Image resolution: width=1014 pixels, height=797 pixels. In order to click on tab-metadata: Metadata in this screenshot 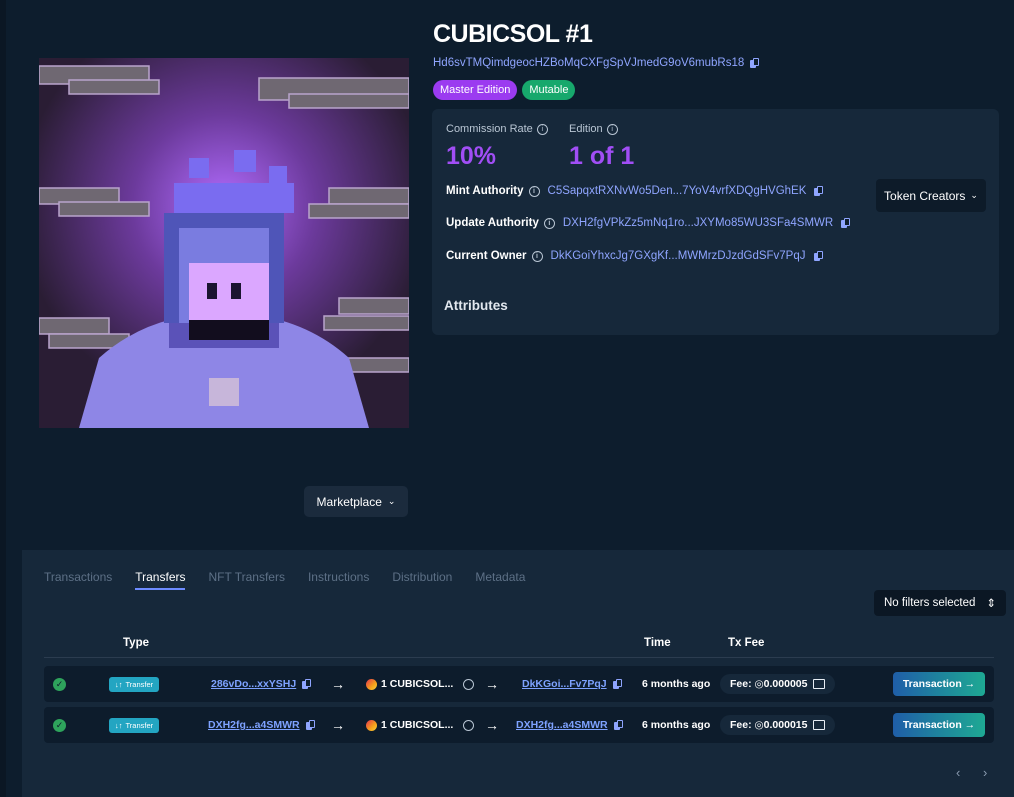, I will do `click(500, 580)`.